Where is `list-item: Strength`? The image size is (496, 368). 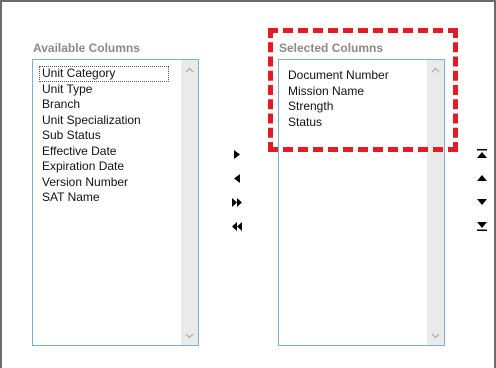 list-item: Strength is located at coordinates (353, 107).